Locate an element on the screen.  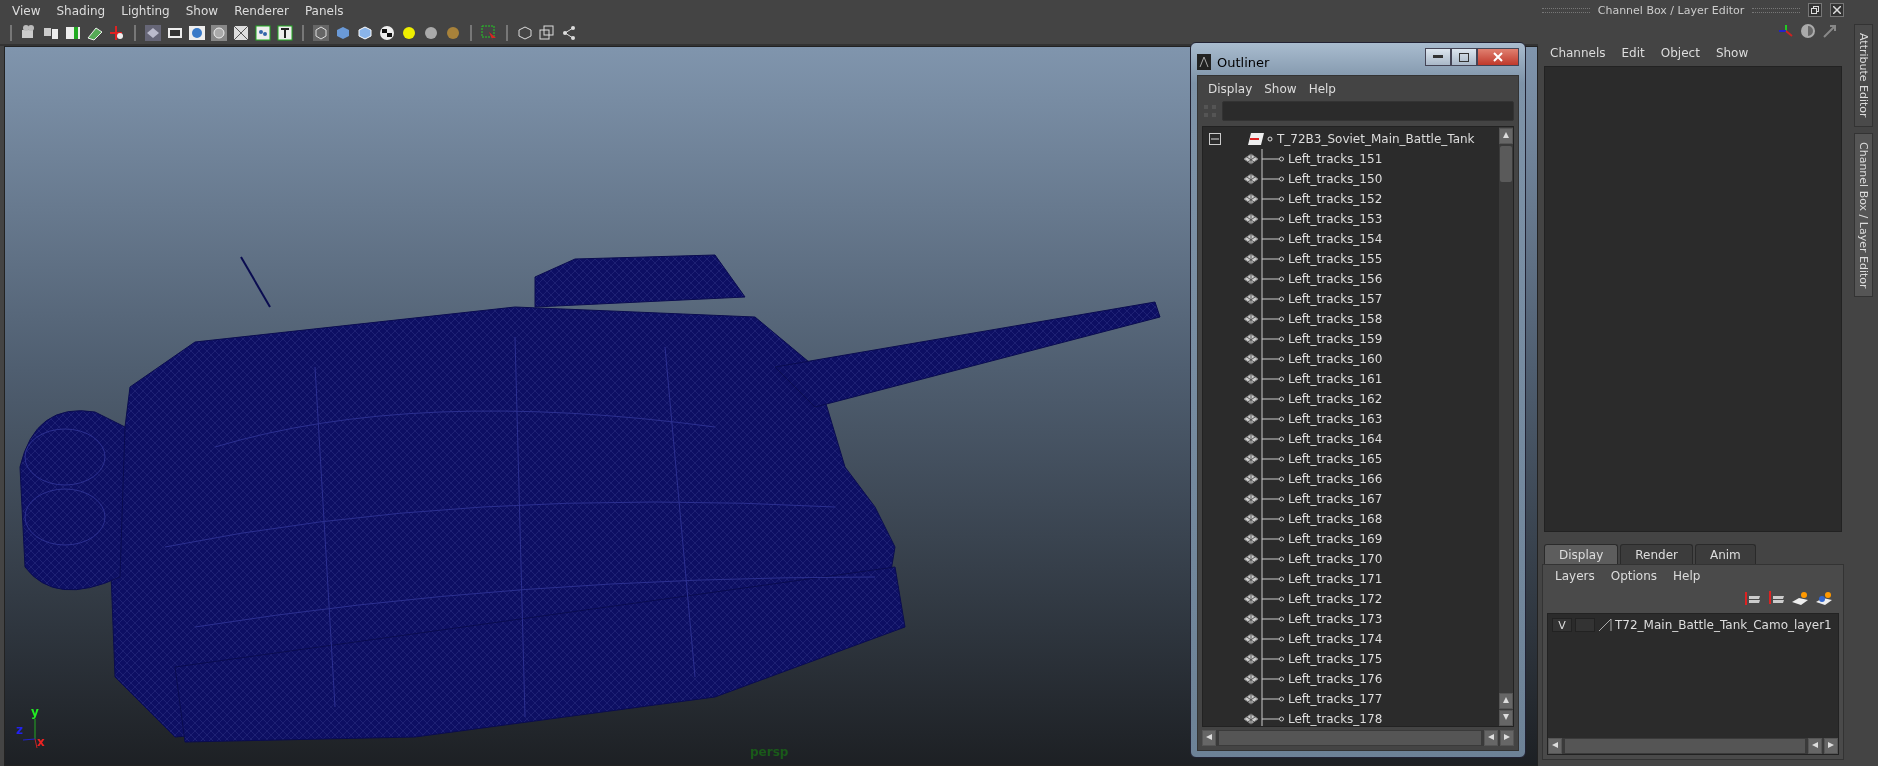
panel-title: Channel Box / Layer Editor is located at coordinates (1671, 10).